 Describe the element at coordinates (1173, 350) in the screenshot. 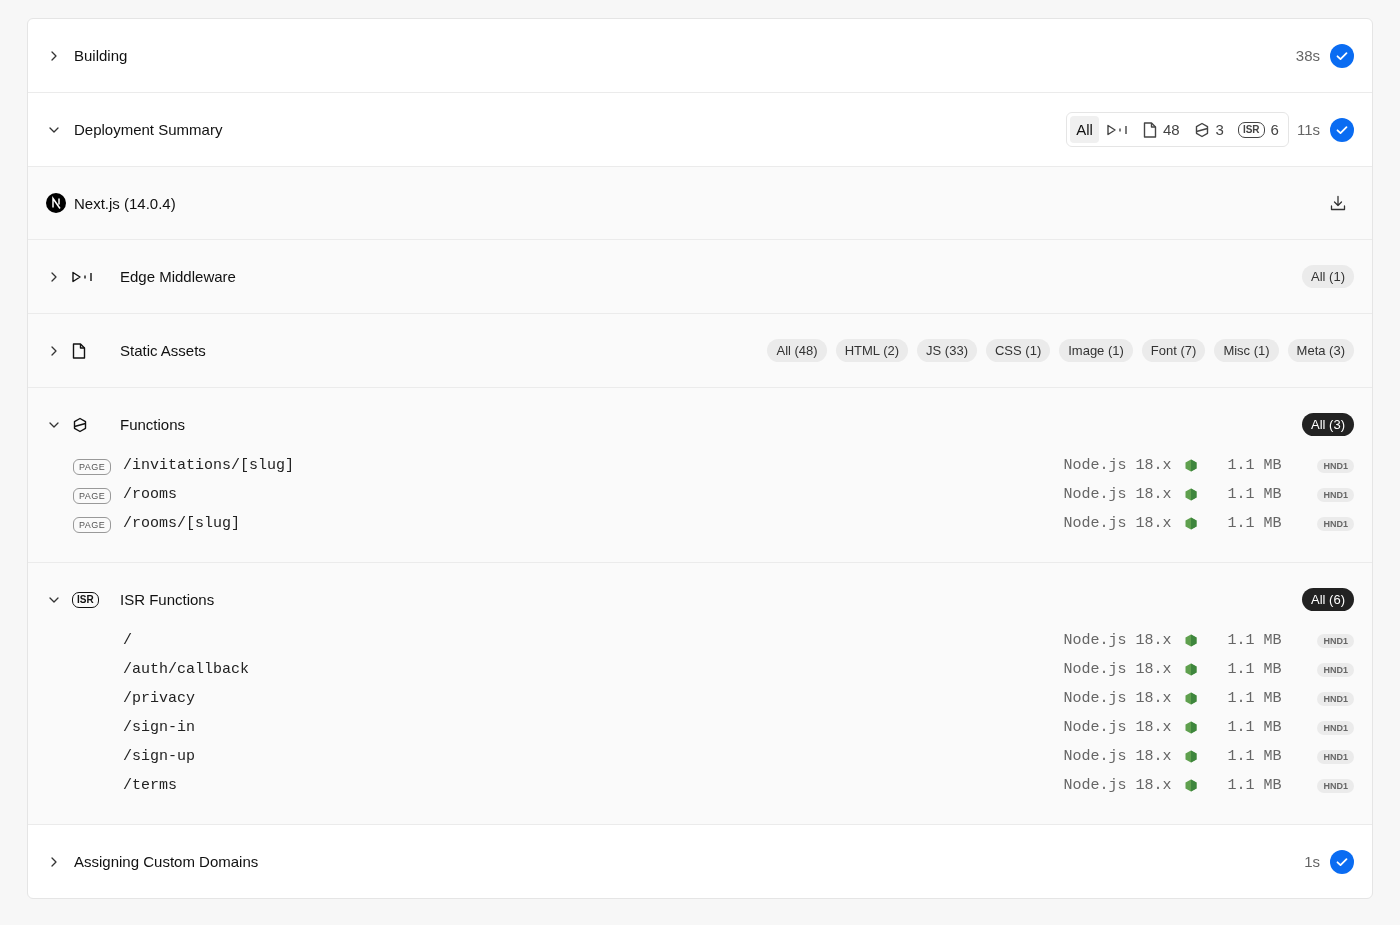

I see `filter-chip: Font (7)` at that location.